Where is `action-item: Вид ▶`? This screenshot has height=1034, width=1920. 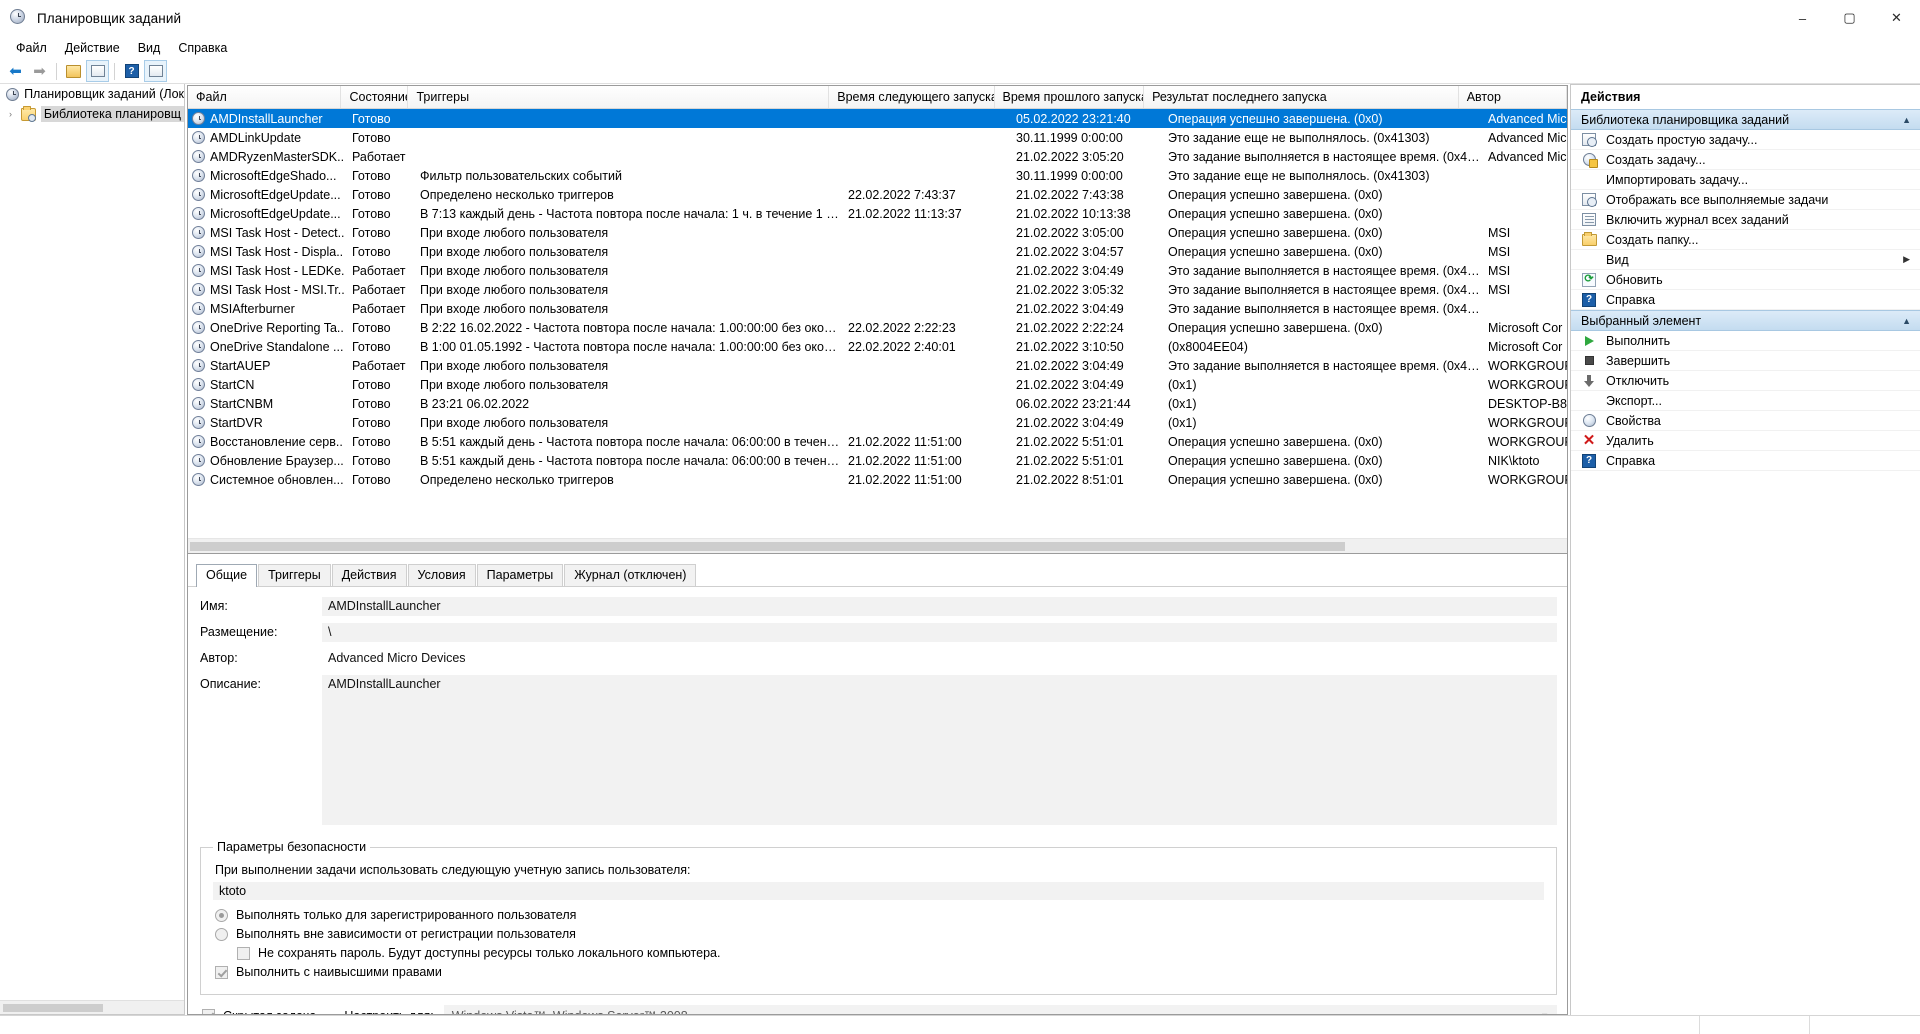 action-item: Вид ▶ is located at coordinates (1745, 260).